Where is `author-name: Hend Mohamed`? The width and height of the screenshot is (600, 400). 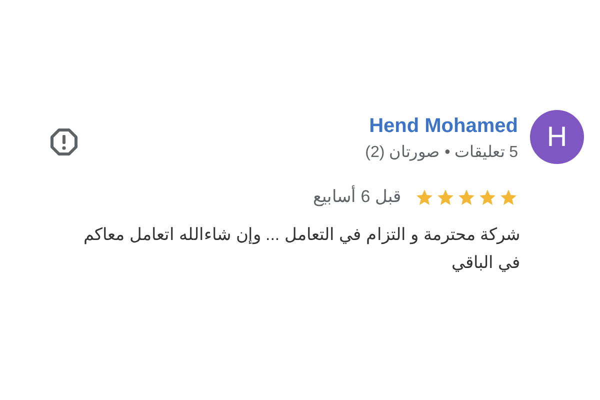
author-name: Hend Mohamed is located at coordinates (443, 126).